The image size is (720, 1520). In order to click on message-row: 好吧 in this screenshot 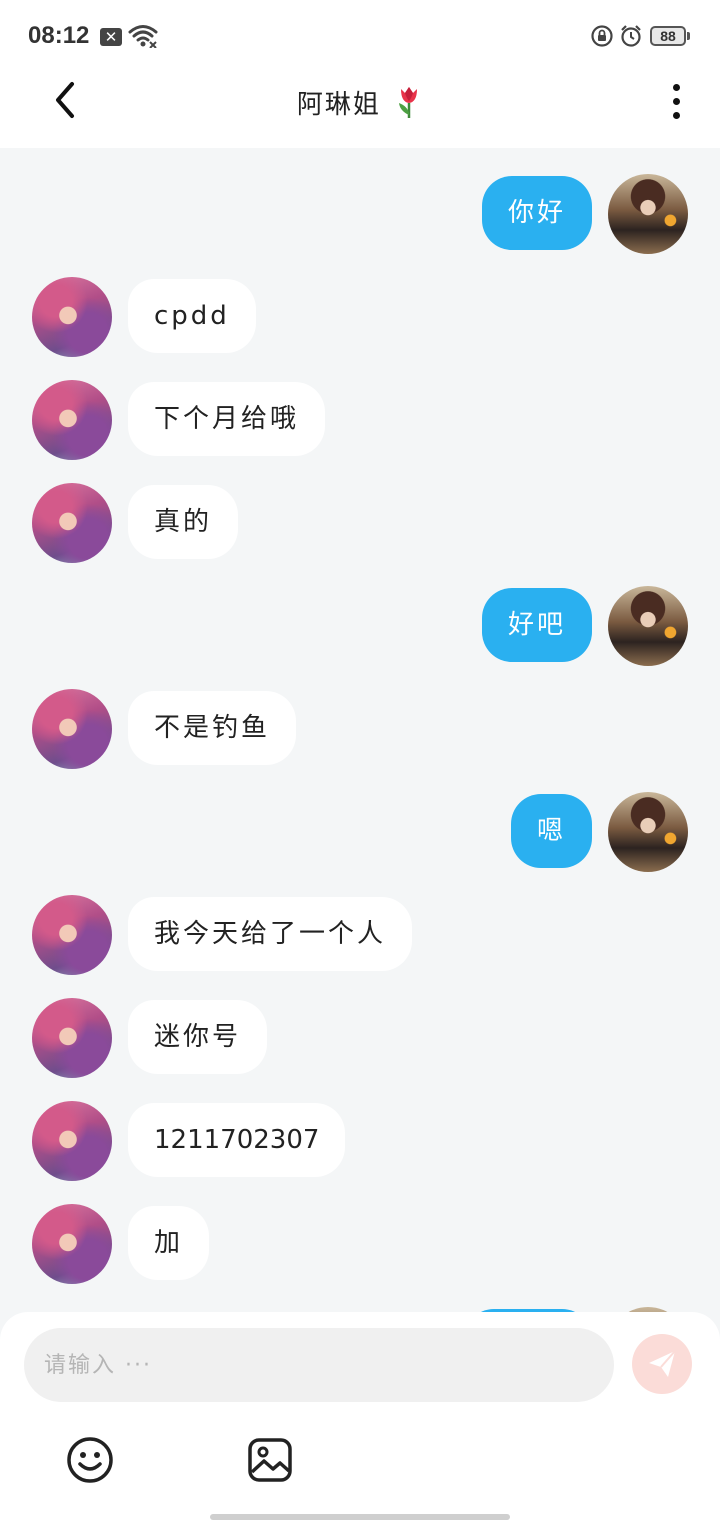, I will do `click(360, 626)`.